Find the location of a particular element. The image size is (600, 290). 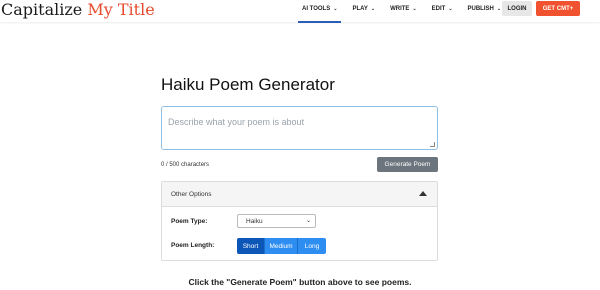

nav-edit-label: EDIT is located at coordinates (438, 9).